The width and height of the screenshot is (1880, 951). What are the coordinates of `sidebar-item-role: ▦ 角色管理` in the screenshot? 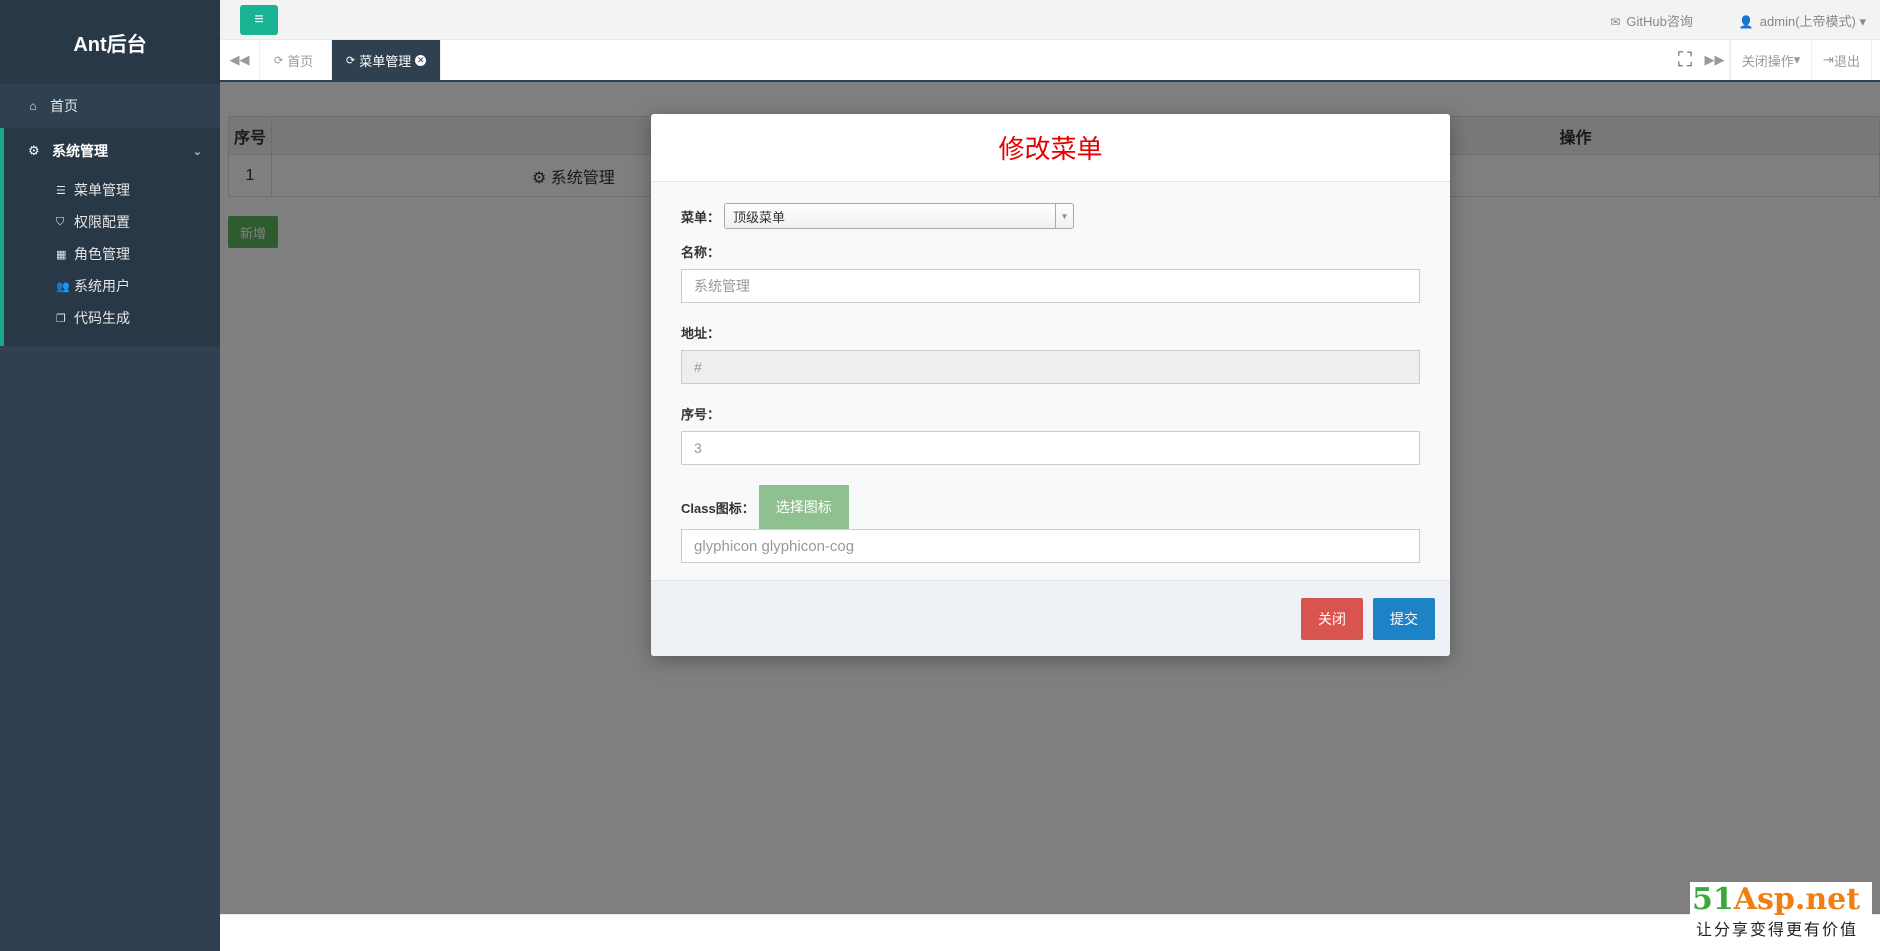 It's located at (112, 254).